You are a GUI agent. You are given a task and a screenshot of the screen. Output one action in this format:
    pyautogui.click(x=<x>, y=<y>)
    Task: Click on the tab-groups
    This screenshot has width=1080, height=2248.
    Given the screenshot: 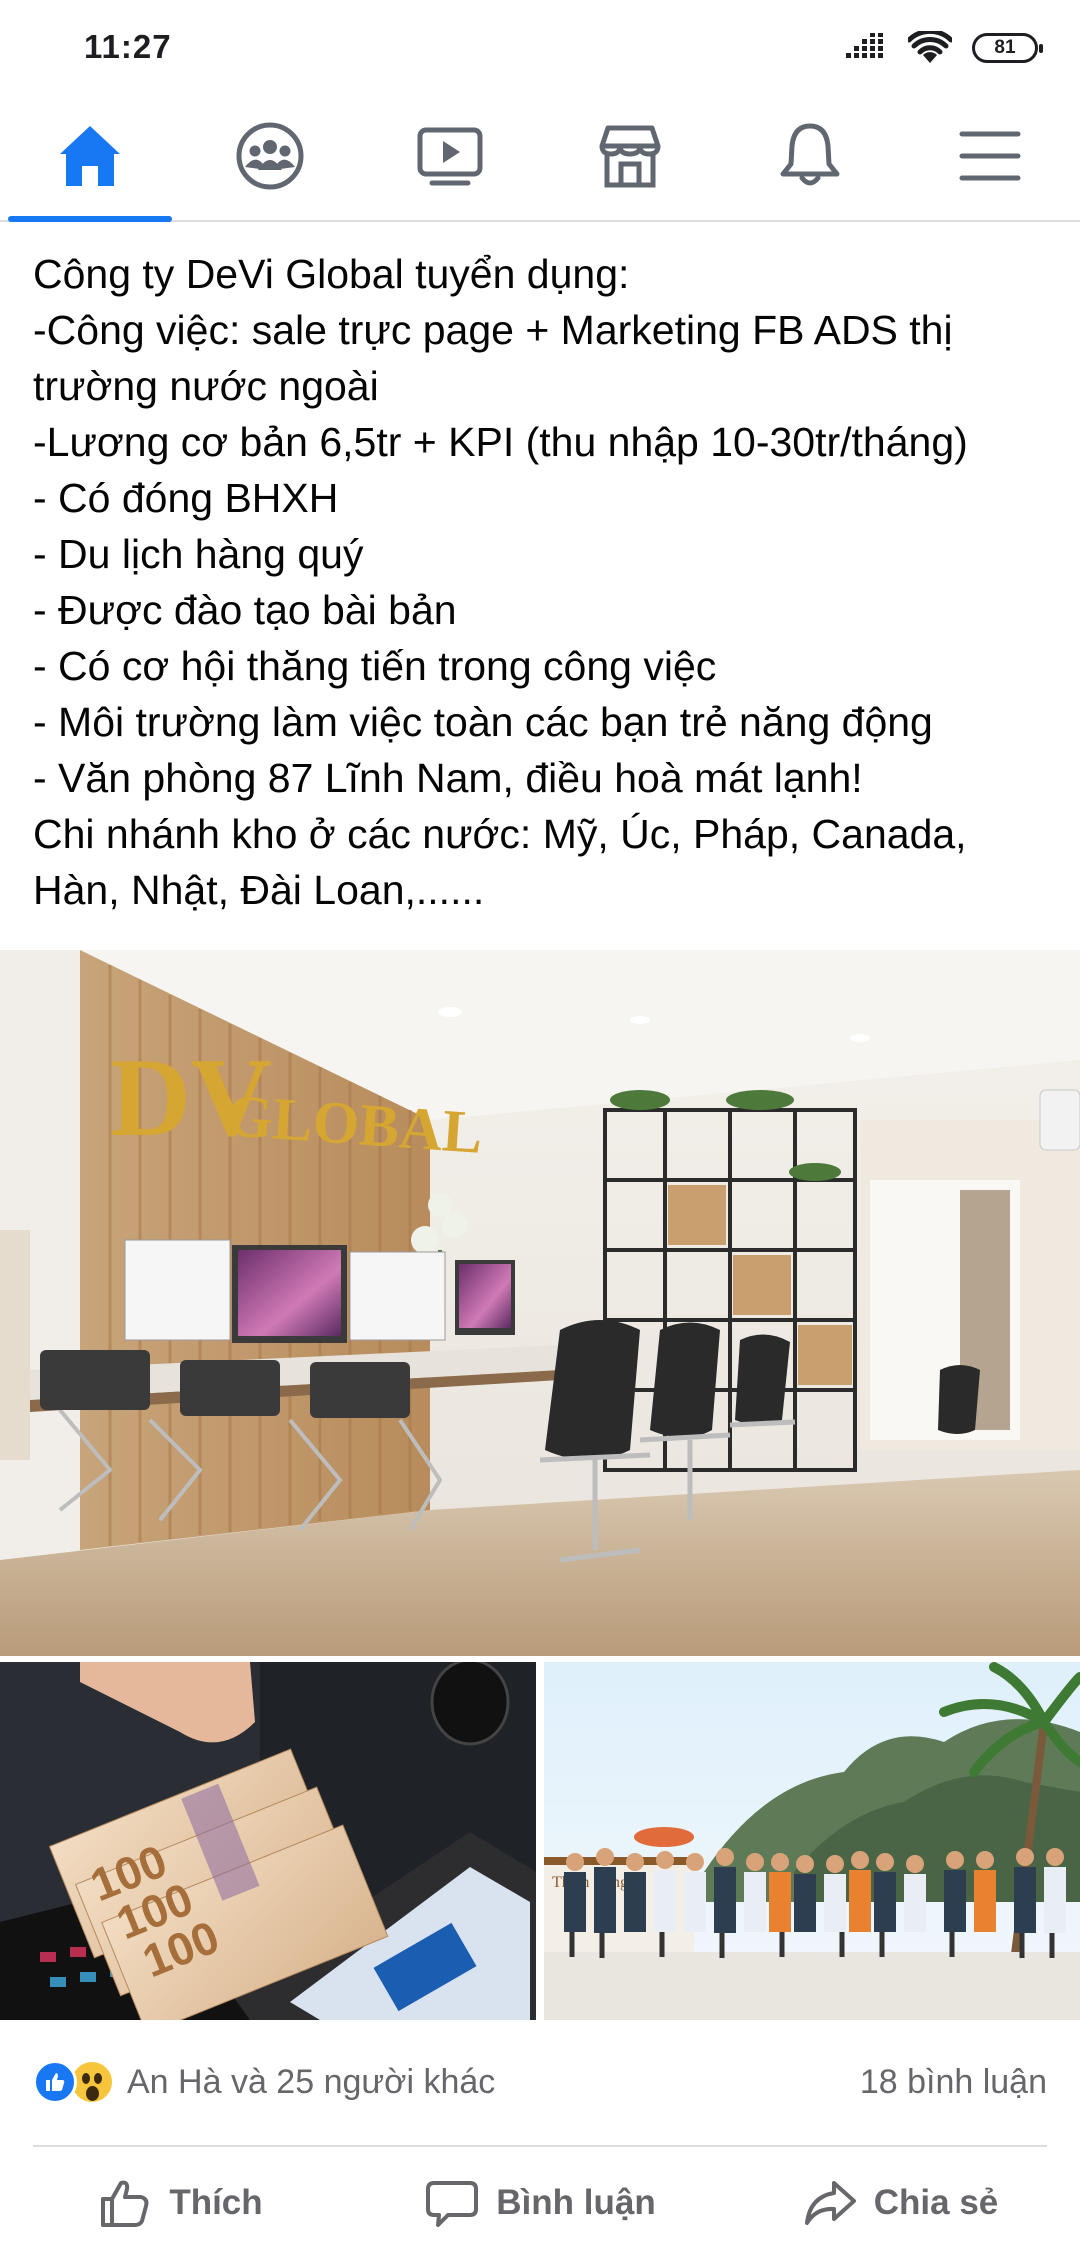 What is the action you would take?
    pyautogui.click(x=270, y=156)
    